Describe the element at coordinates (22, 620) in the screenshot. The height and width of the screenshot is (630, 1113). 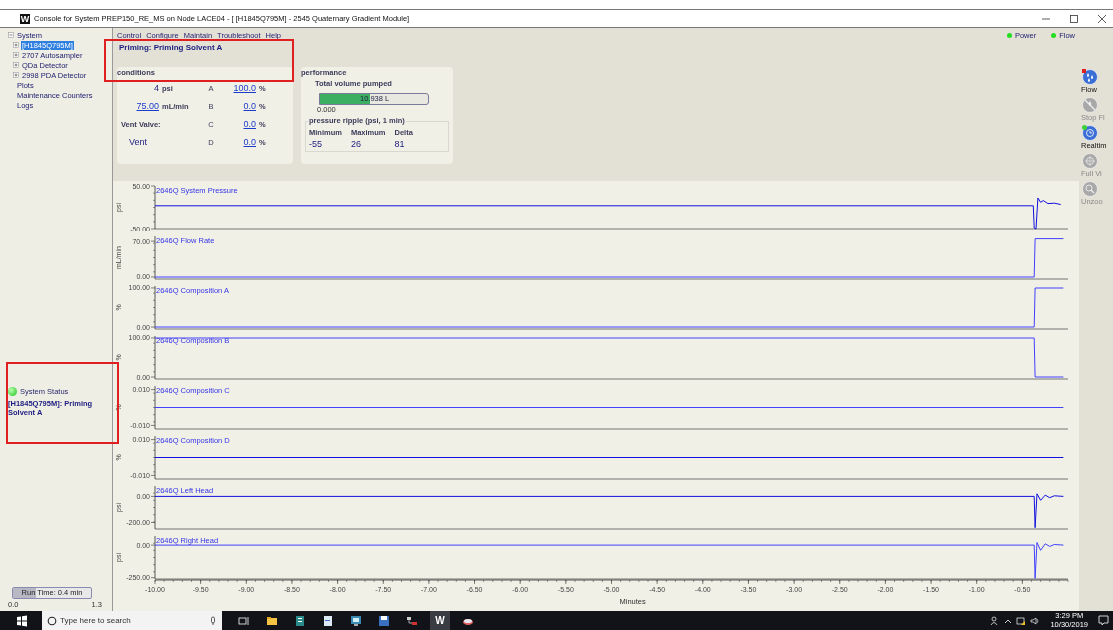
I see `windows-logo-icon` at that location.